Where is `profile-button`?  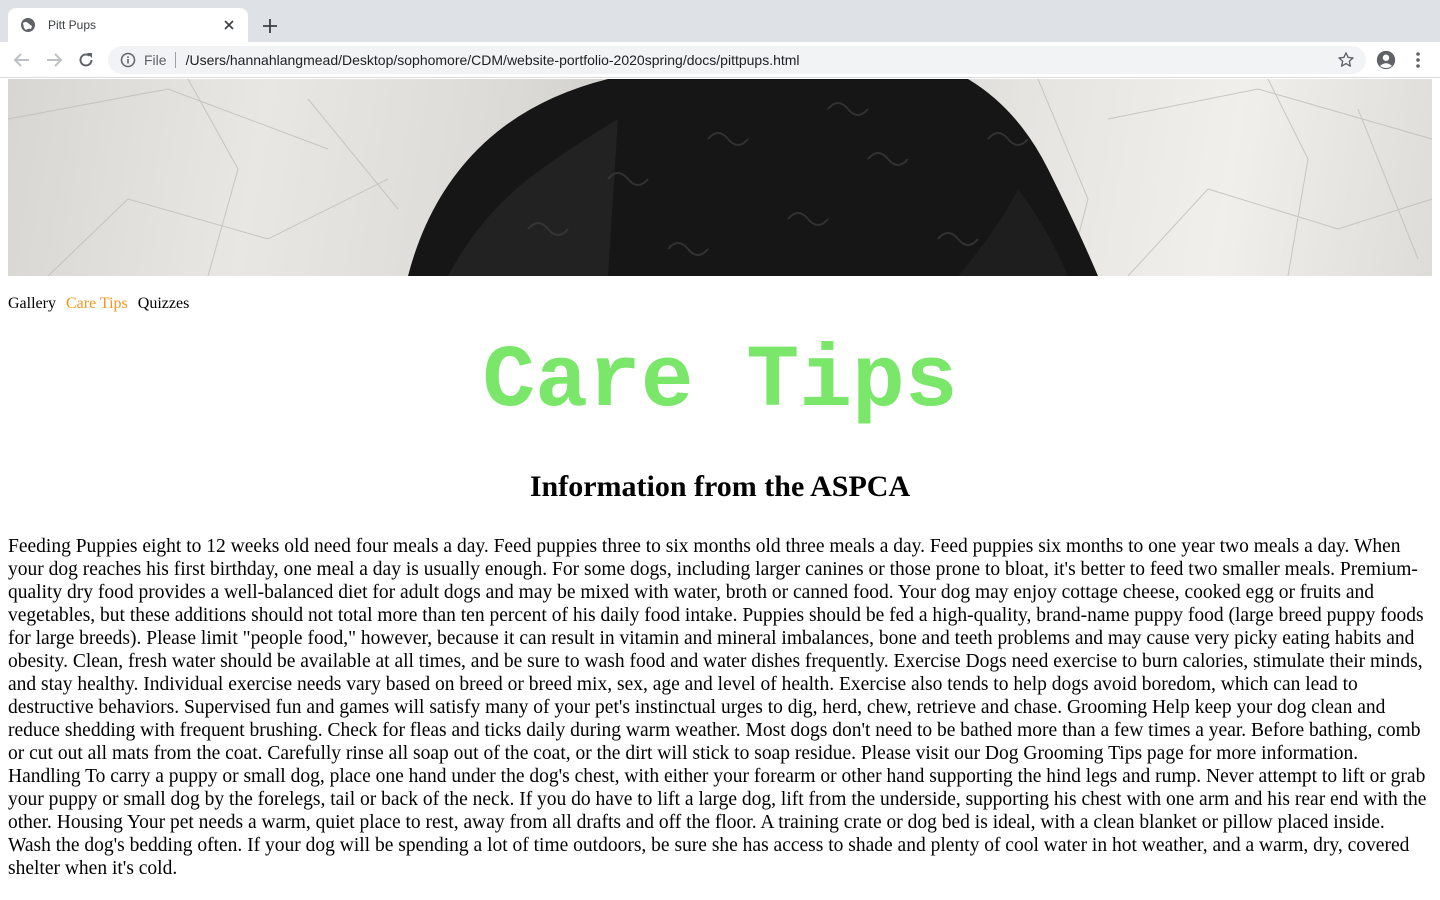 profile-button is located at coordinates (1386, 60).